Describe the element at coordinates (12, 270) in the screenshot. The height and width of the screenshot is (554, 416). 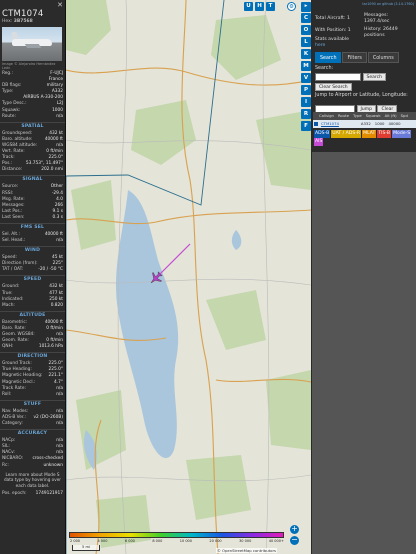
I see `info-label: TAT / OAT:` at that location.